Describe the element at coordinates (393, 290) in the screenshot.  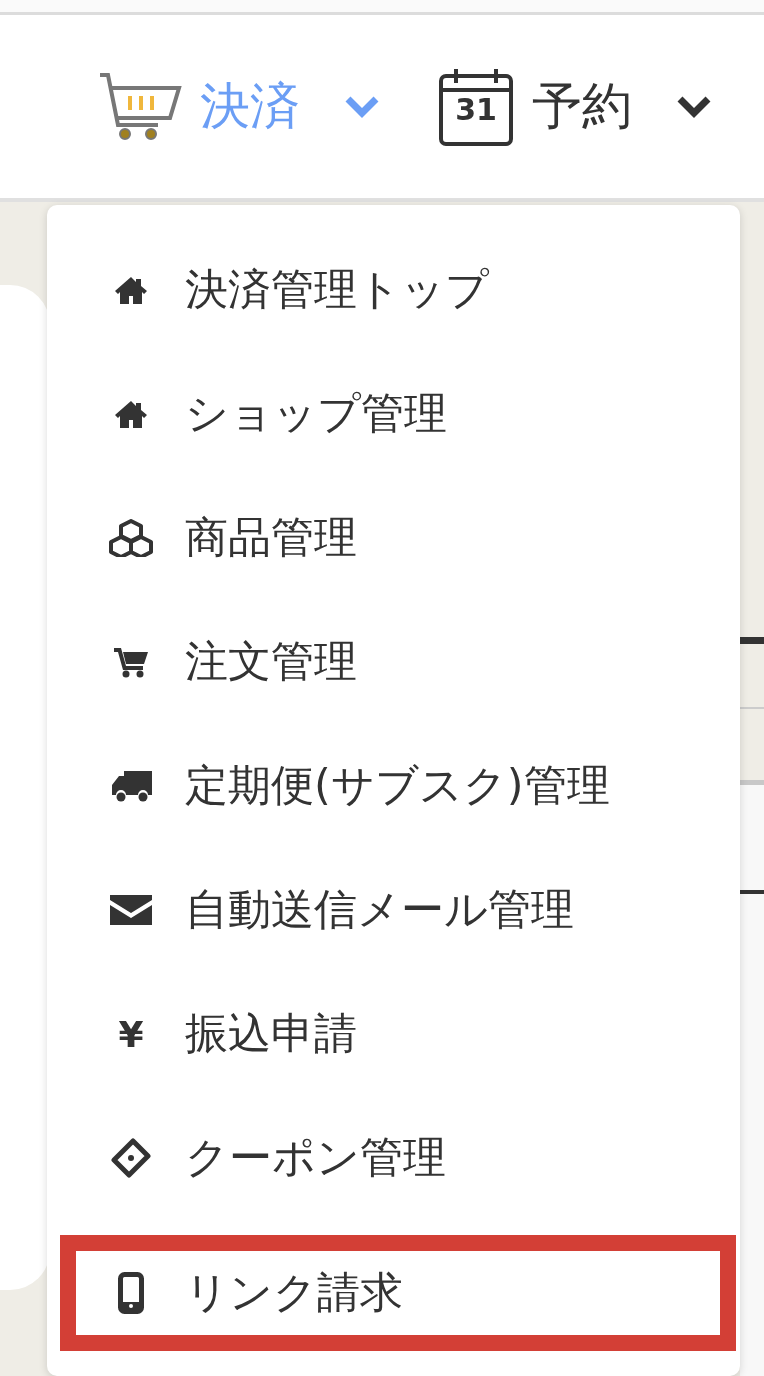
I see `menu-item: 決済管理トップ` at that location.